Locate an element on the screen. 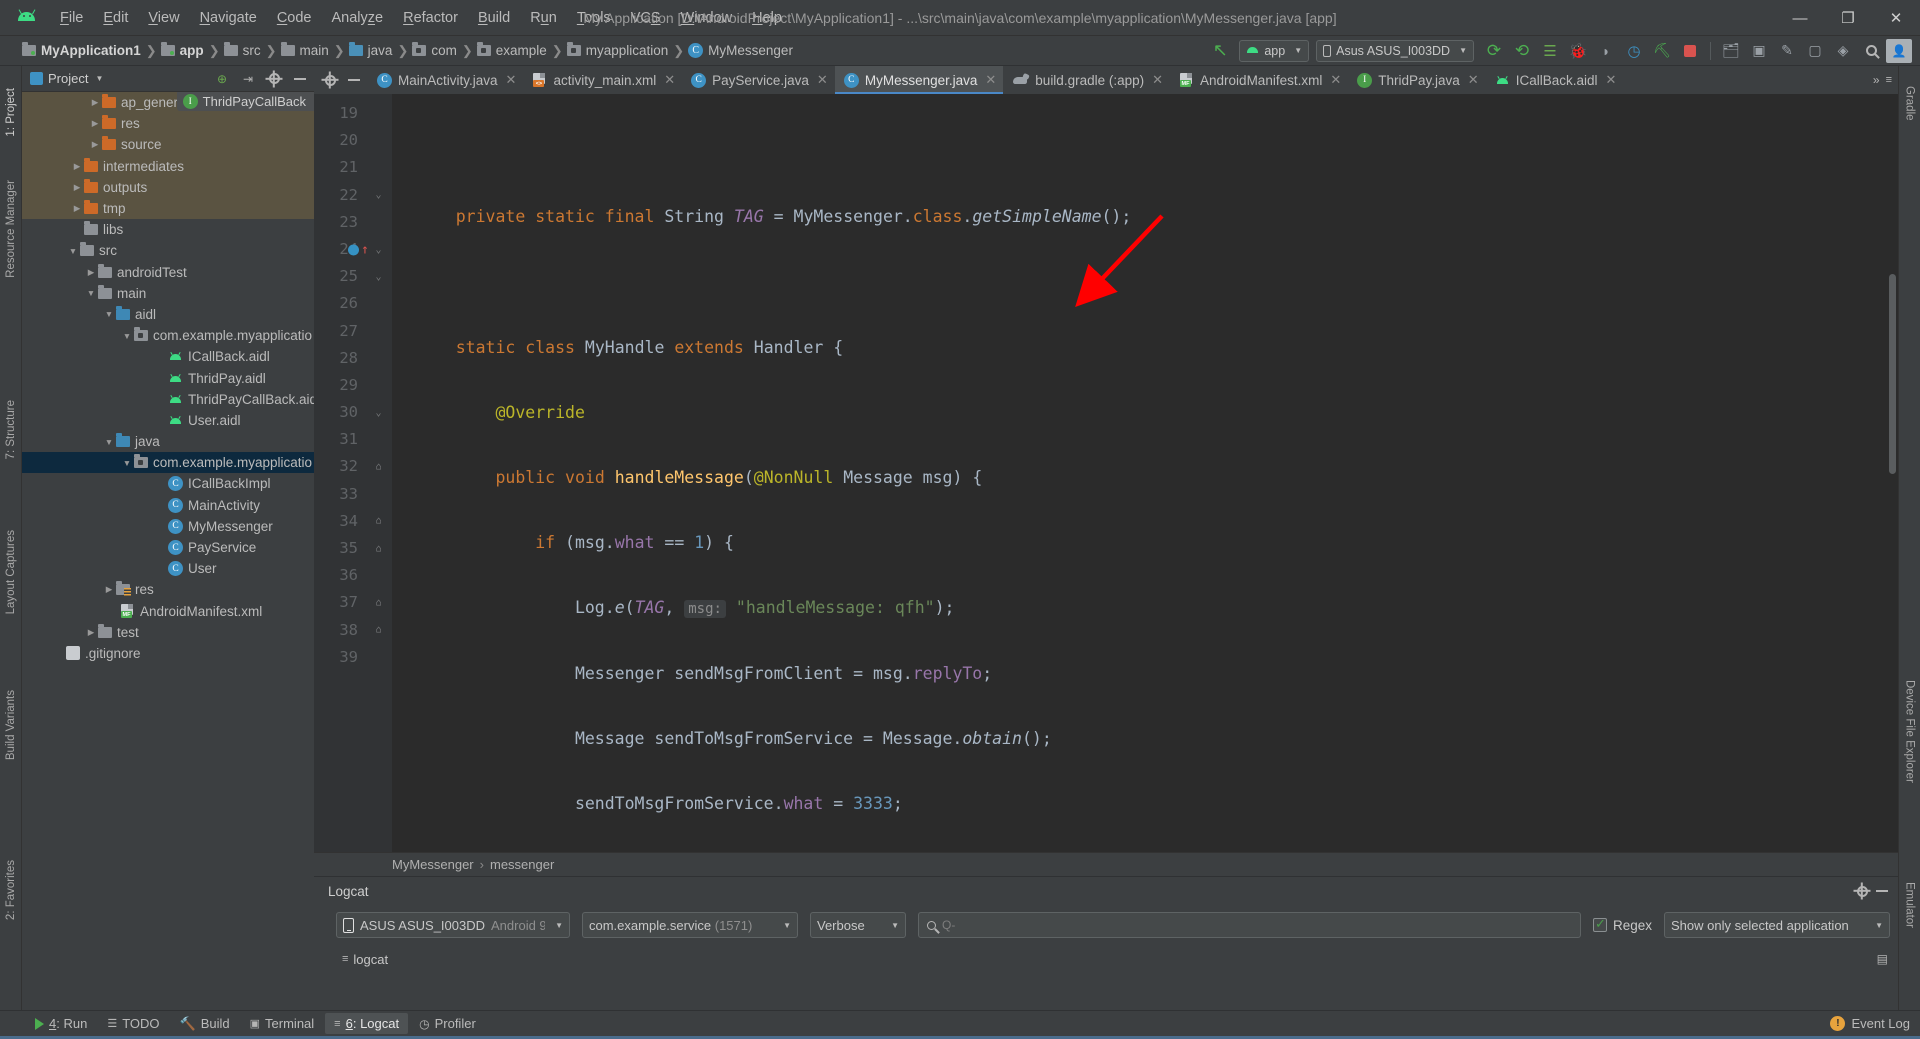 The image size is (1920, 1039). logcat-layout-icon: ▤ is located at coordinates (1882, 959).